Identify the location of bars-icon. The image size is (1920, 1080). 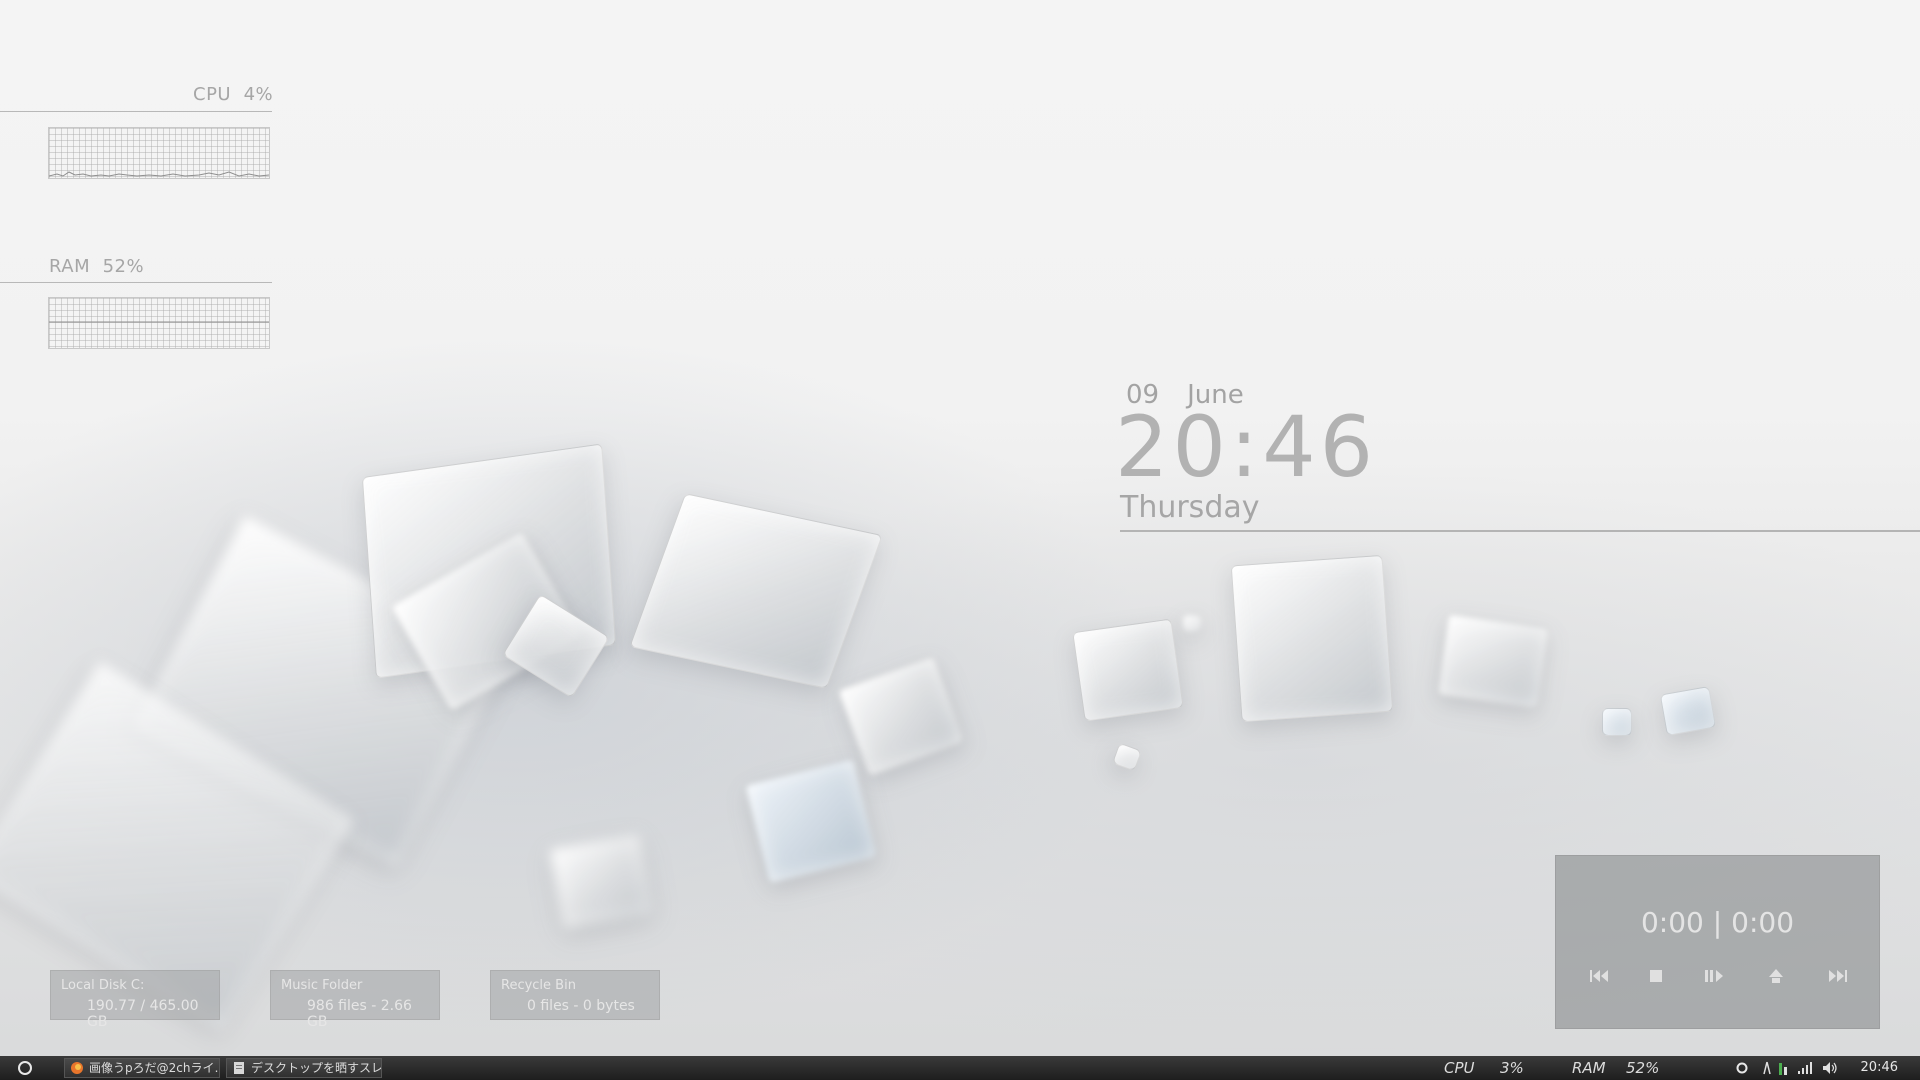
(1805, 1068).